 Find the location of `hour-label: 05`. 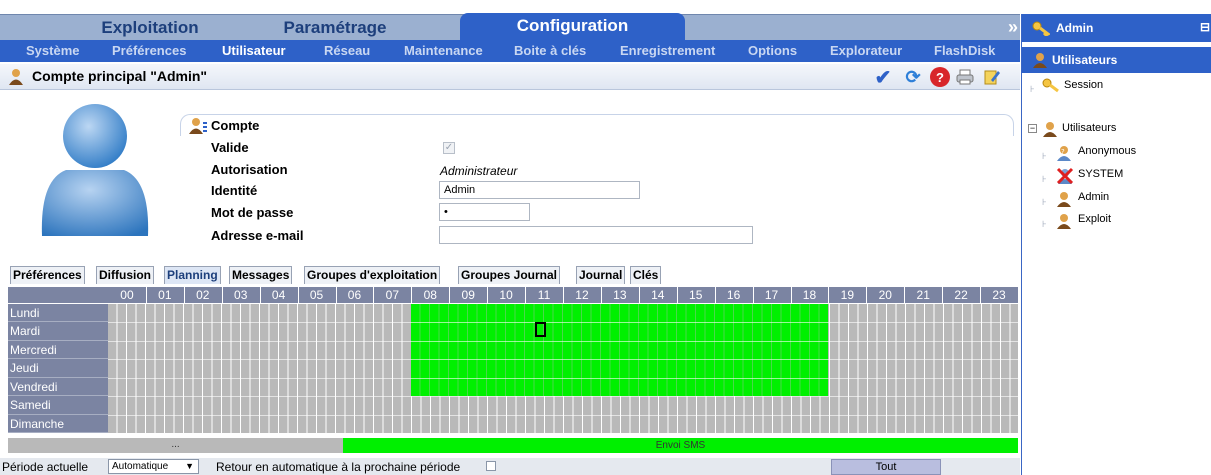

hour-label: 05 is located at coordinates (316, 295).